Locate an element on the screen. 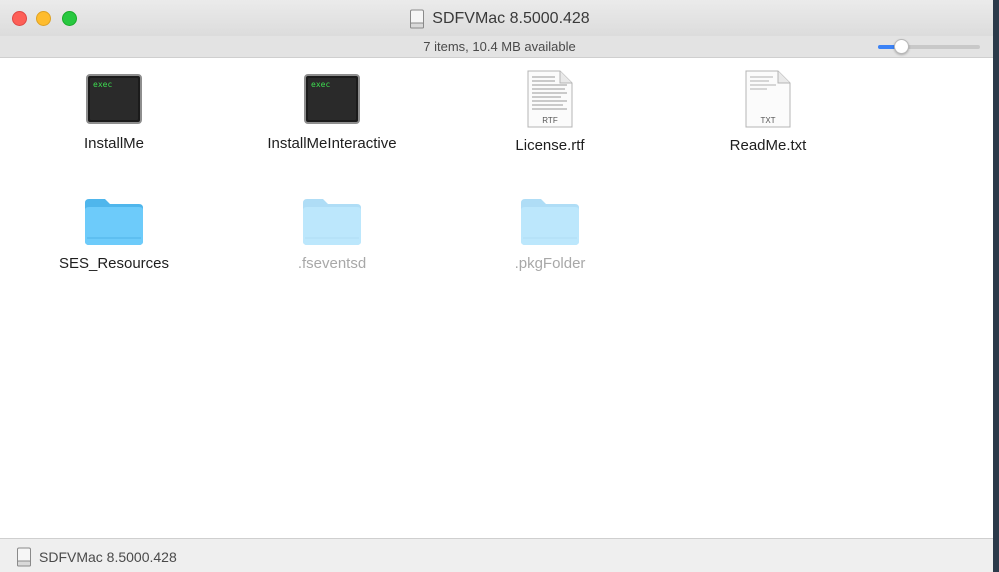 This screenshot has width=999, height=572. path-item: SDFVMac 8.5000.428 is located at coordinates (96, 557).